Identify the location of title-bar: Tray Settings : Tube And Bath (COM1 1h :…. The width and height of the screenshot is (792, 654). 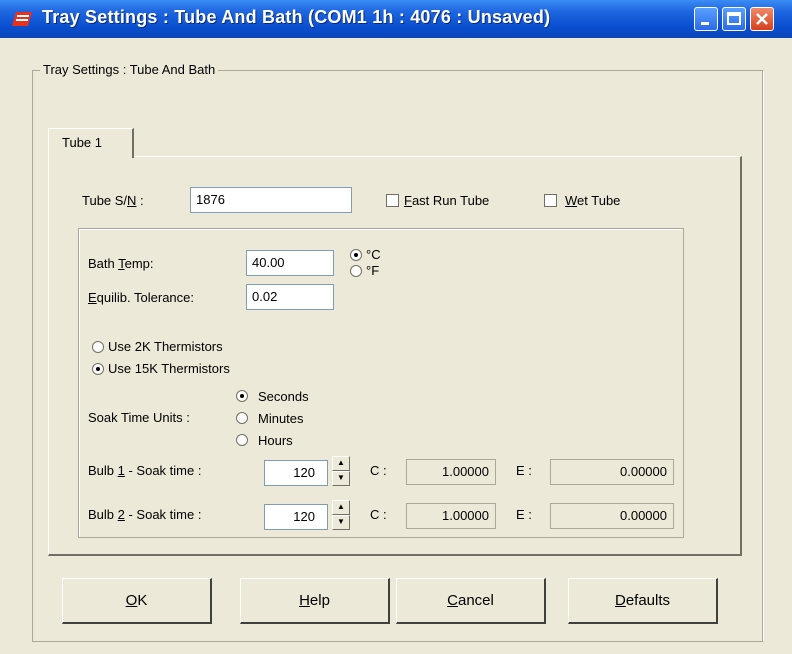
(396, 19).